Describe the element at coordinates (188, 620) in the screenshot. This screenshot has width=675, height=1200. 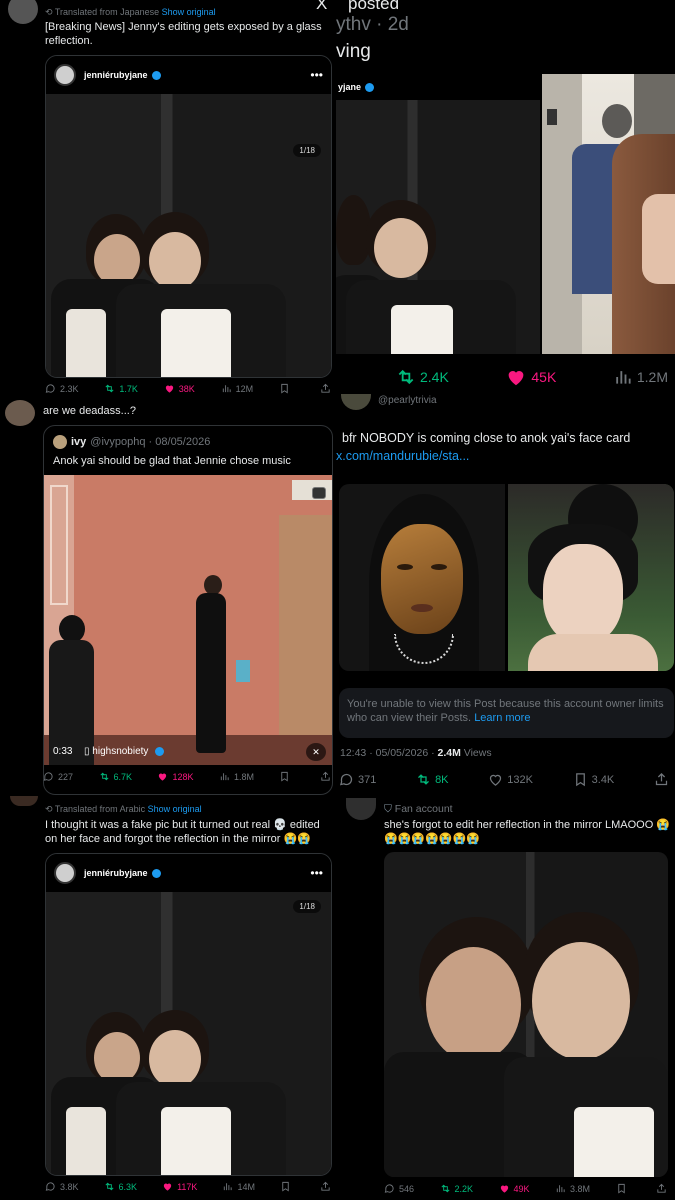
I see `video: 0:33 ▯ highsnobiety ✕` at that location.